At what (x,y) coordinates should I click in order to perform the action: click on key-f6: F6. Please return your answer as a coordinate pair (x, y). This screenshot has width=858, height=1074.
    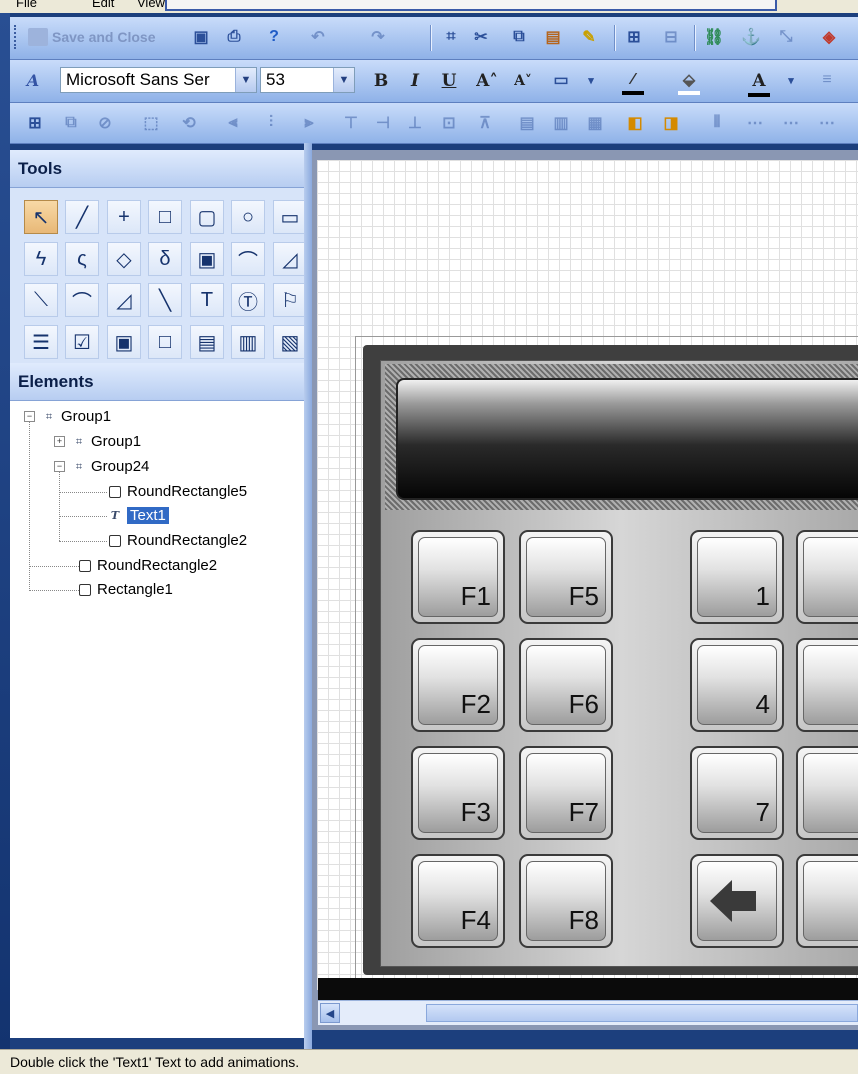
    Looking at the image, I should click on (566, 685).